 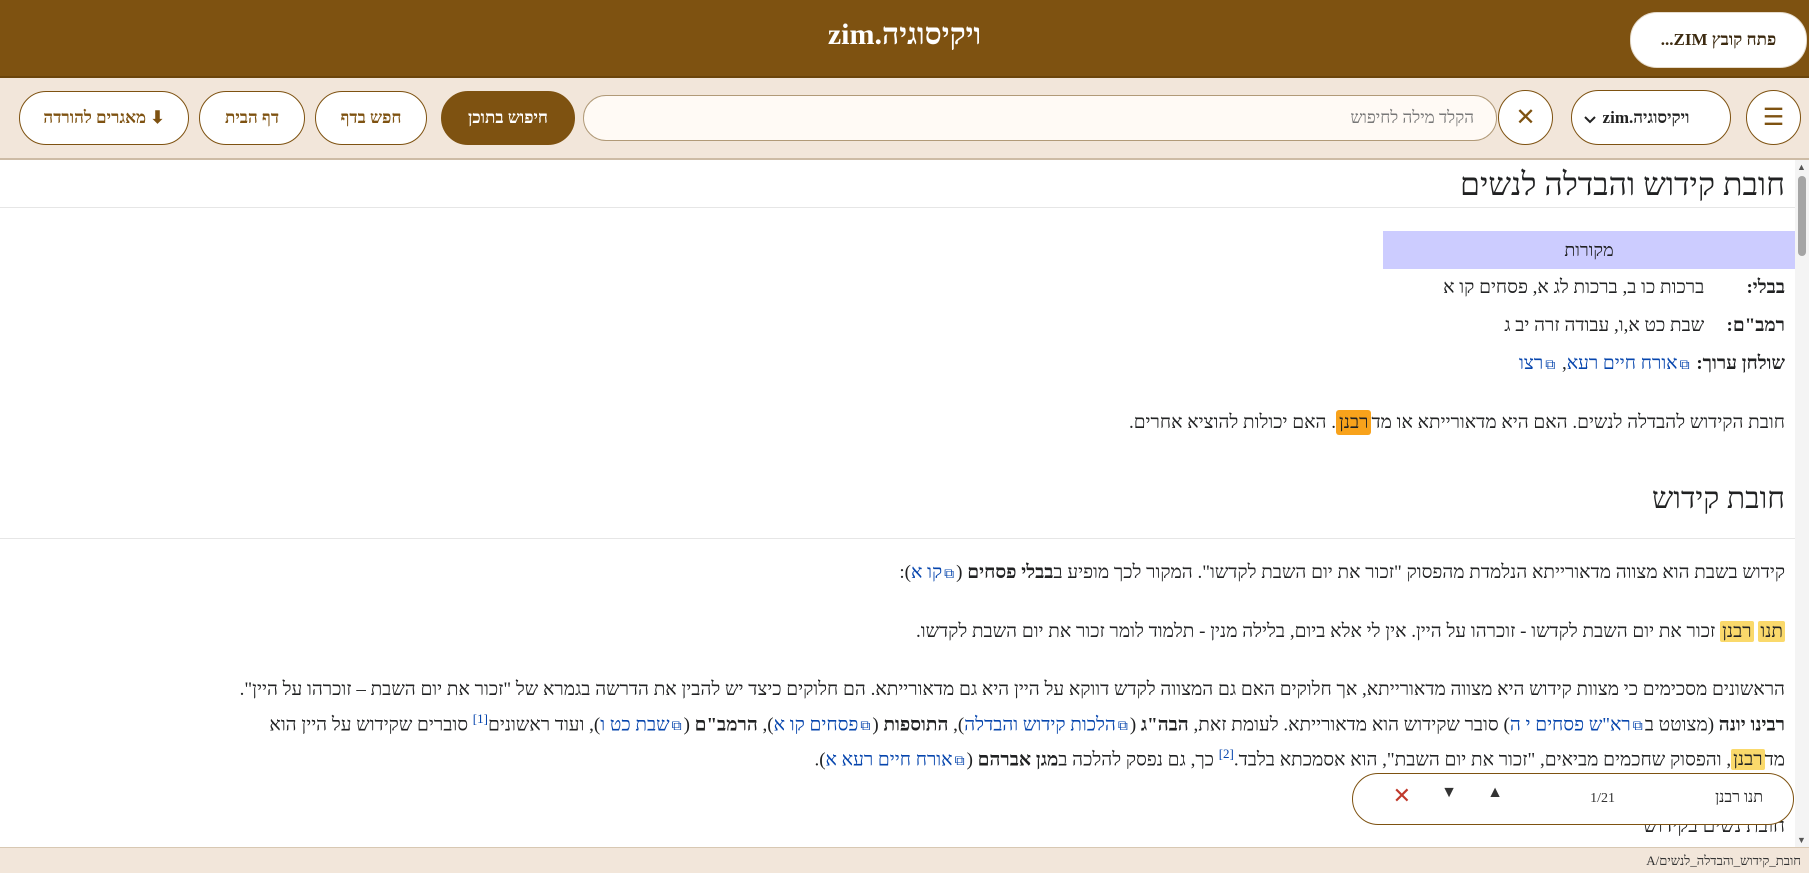 I want to click on link-296: רצו, so click(x=1531, y=363).